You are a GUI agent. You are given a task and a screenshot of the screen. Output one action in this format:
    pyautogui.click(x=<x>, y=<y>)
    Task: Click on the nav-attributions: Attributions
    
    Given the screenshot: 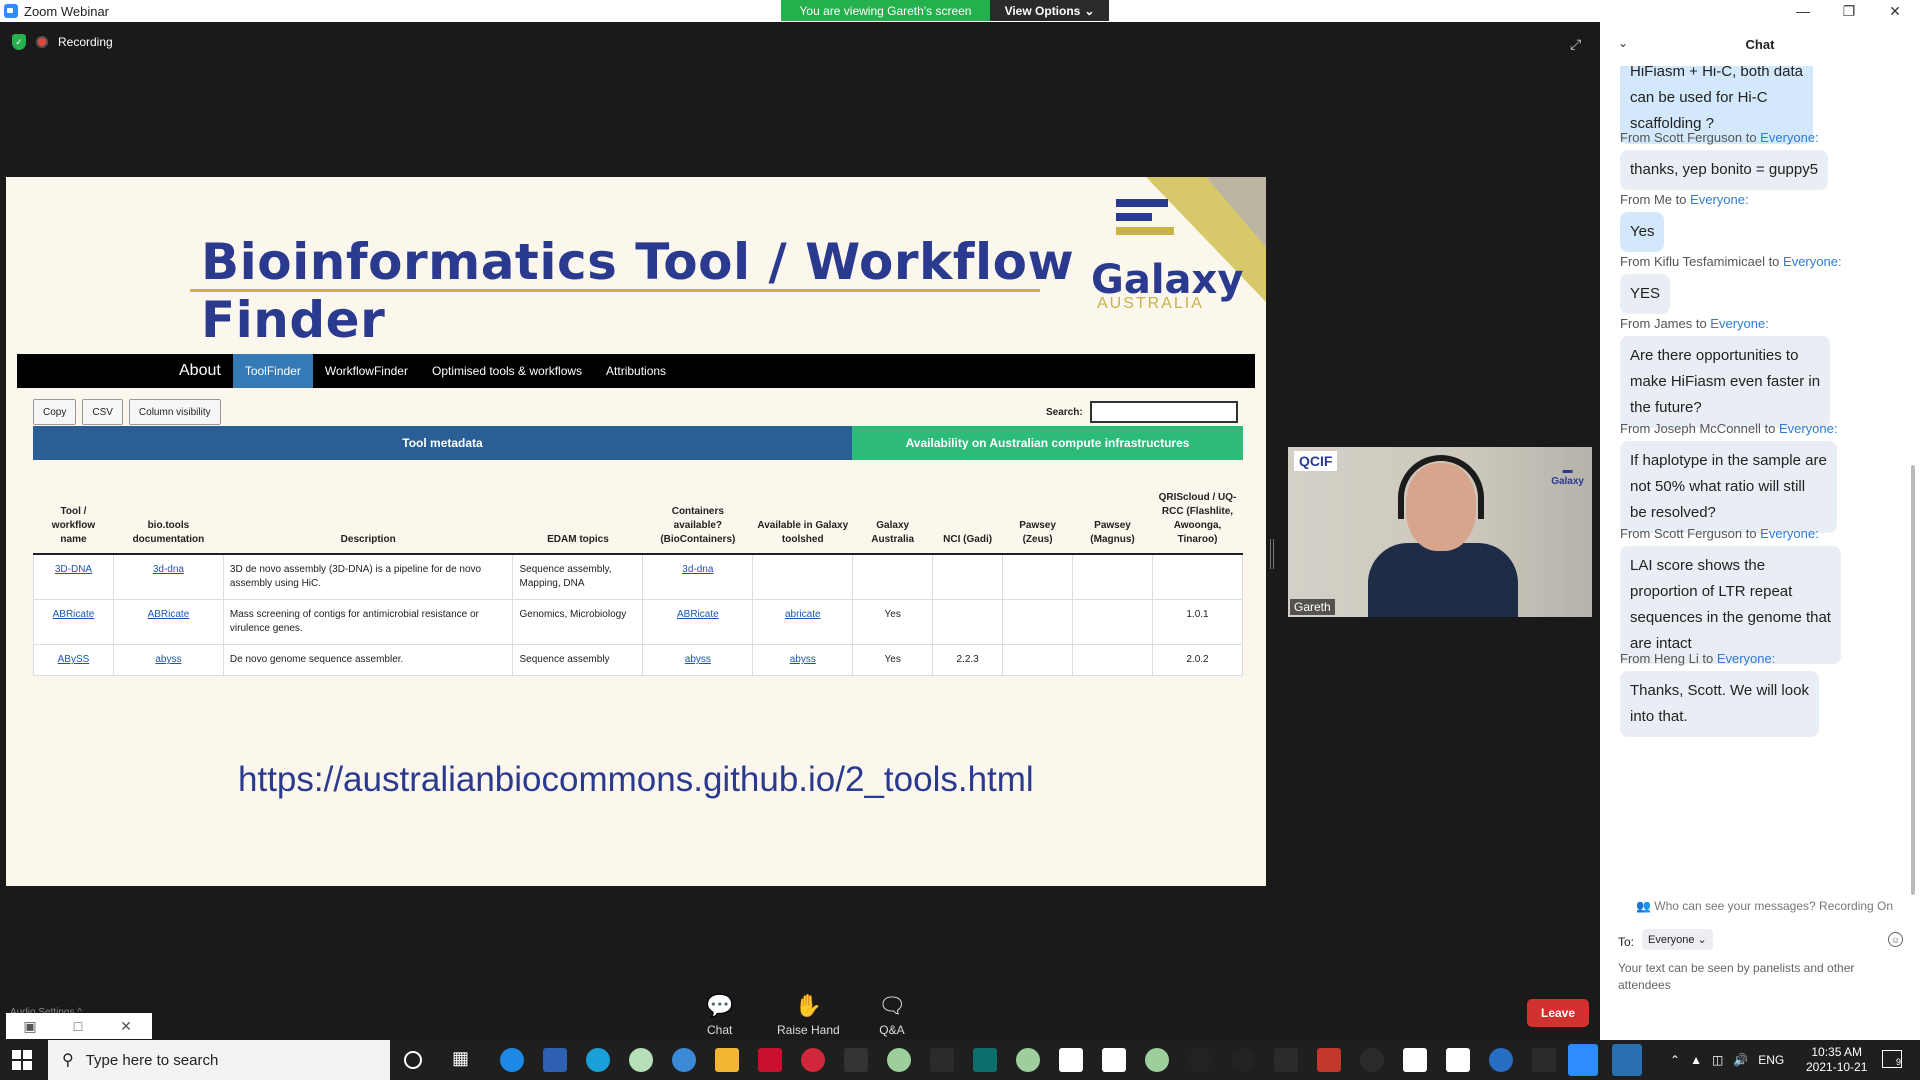 What is the action you would take?
    pyautogui.click(x=636, y=371)
    